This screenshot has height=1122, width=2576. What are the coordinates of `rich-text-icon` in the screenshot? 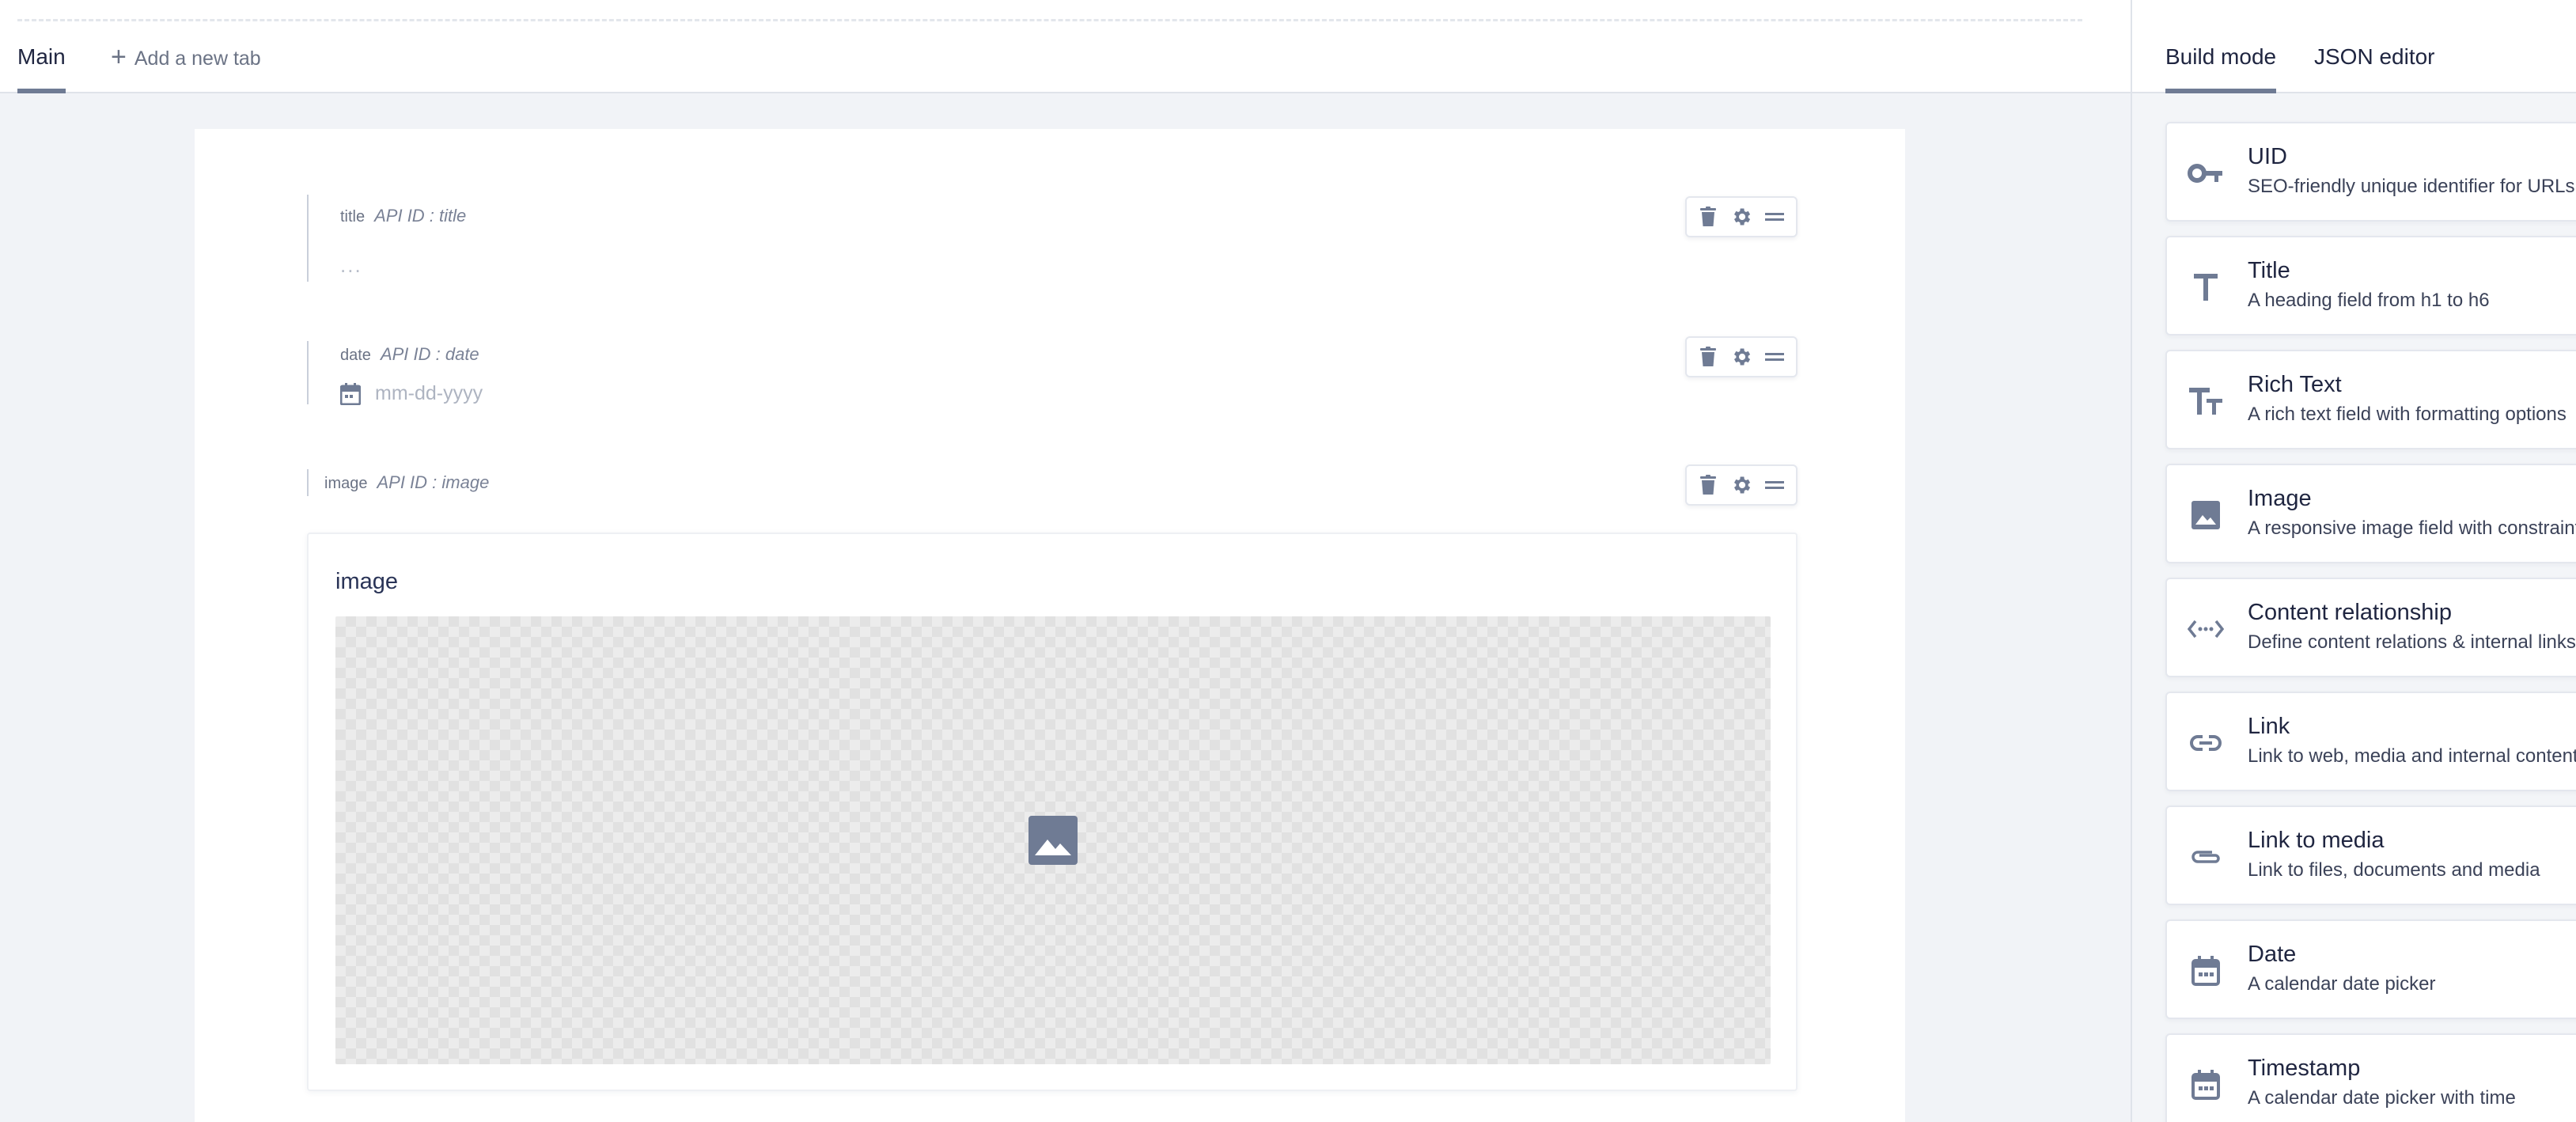 It's located at (2206, 401).